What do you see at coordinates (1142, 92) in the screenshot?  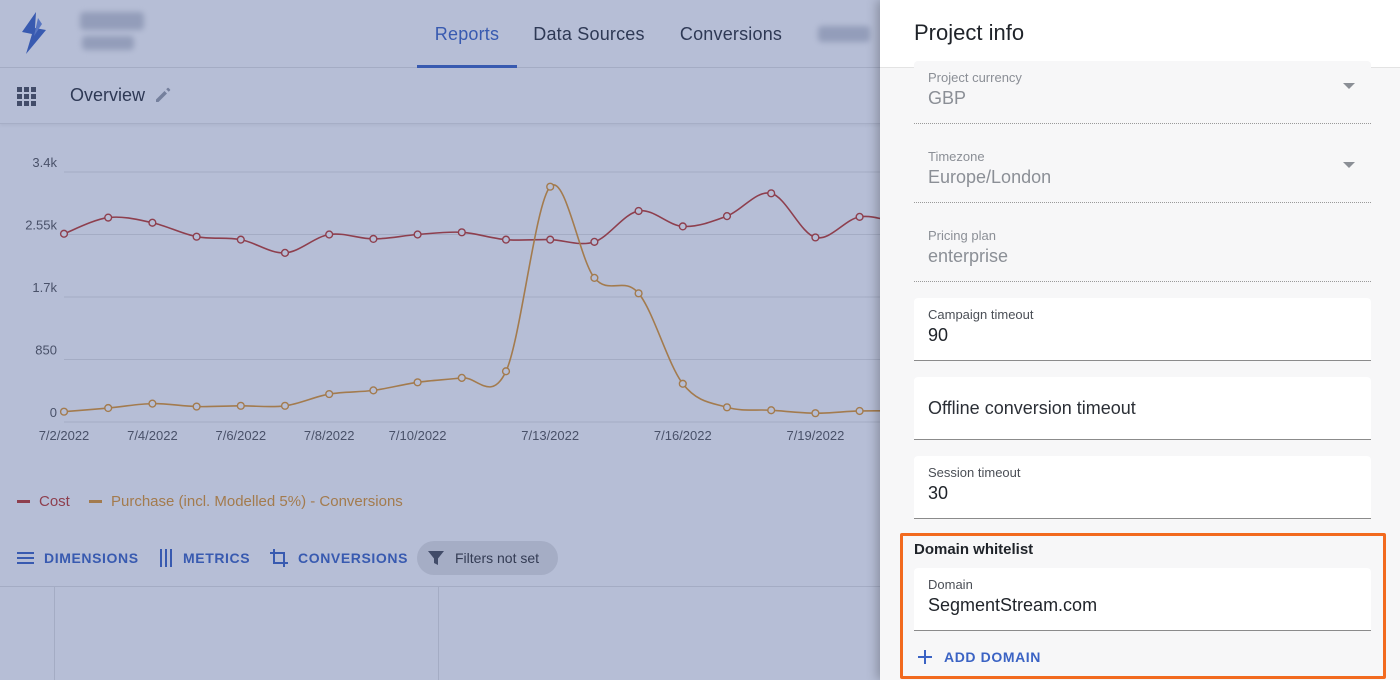 I see `project-currency-select: Project currency GBP` at bounding box center [1142, 92].